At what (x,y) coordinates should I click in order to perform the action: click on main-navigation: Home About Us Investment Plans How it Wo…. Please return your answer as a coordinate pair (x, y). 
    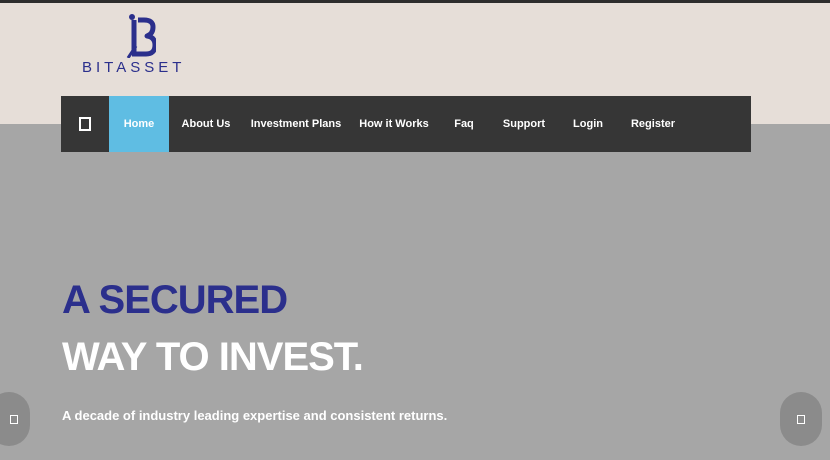
    Looking at the image, I should click on (406, 124).